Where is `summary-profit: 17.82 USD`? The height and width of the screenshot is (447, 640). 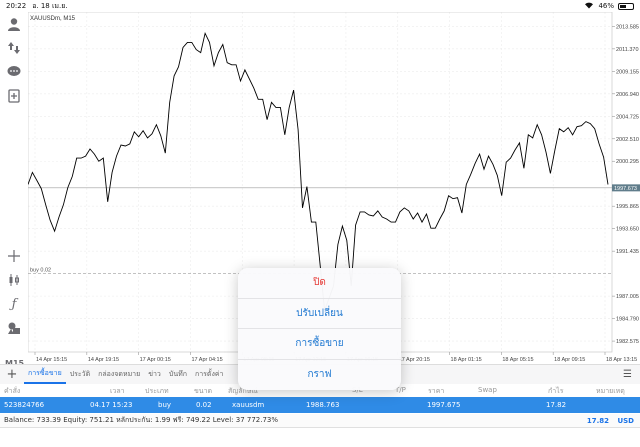
summary-profit: 17.82 USD is located at coordinates (610, 421).